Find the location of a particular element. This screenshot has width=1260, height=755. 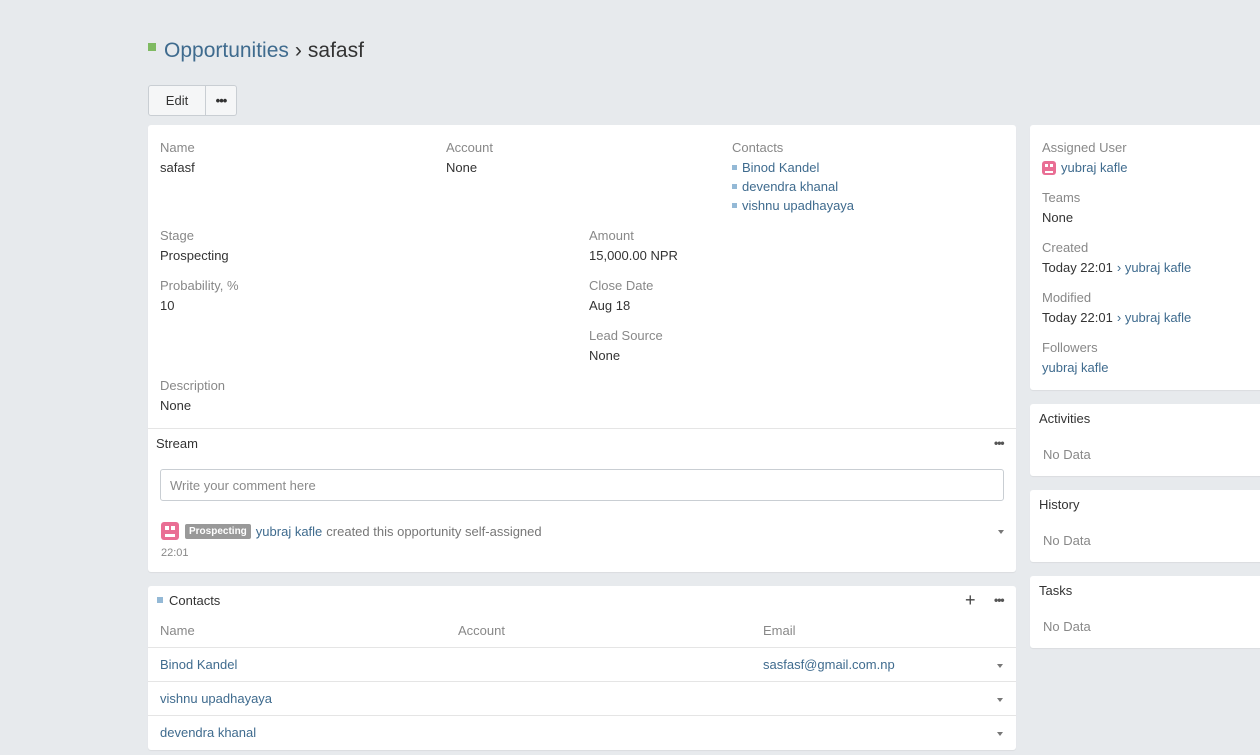

modified-by-link: yubraj kafle is located at coordinates (1158, 317).